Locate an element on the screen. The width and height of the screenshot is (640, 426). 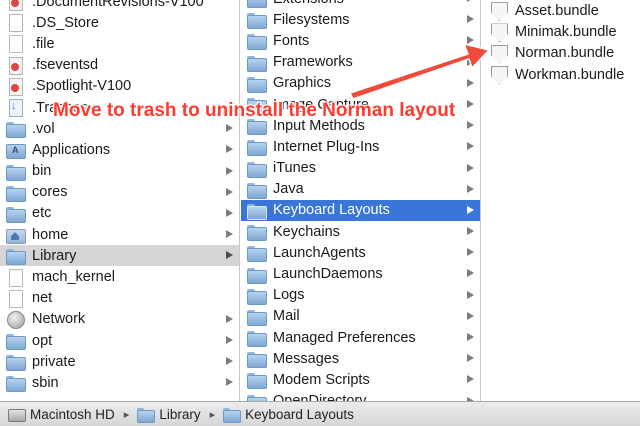
file-item-label: OpenDirectory is located at coordinates (319, 397).